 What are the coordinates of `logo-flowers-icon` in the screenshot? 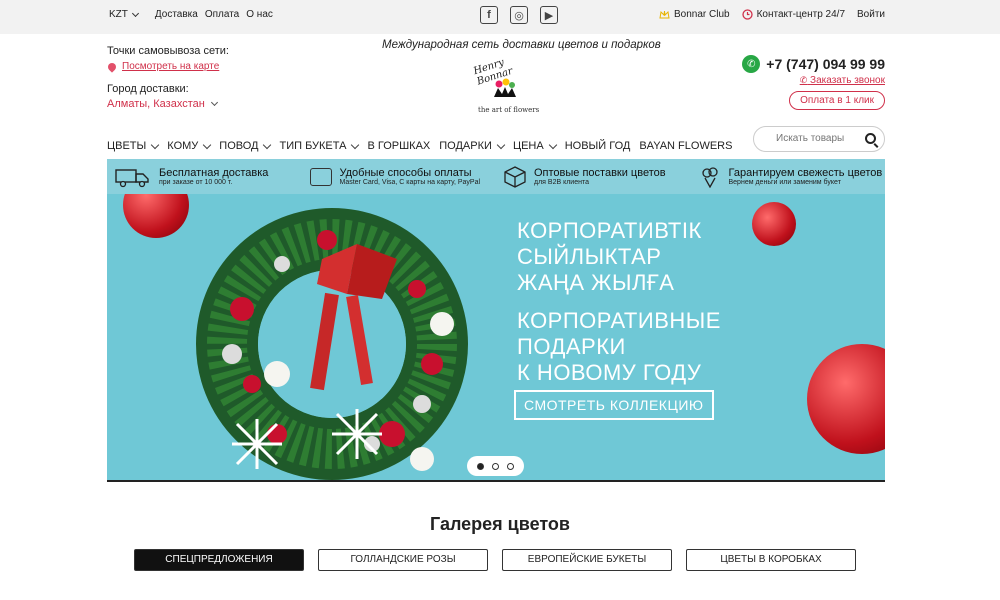 It's located at (505, 87).